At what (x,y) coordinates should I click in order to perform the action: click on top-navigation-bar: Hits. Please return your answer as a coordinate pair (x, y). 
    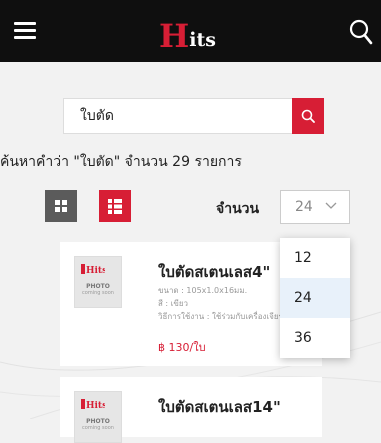
    Looking at the image, I should click on (190, 31).